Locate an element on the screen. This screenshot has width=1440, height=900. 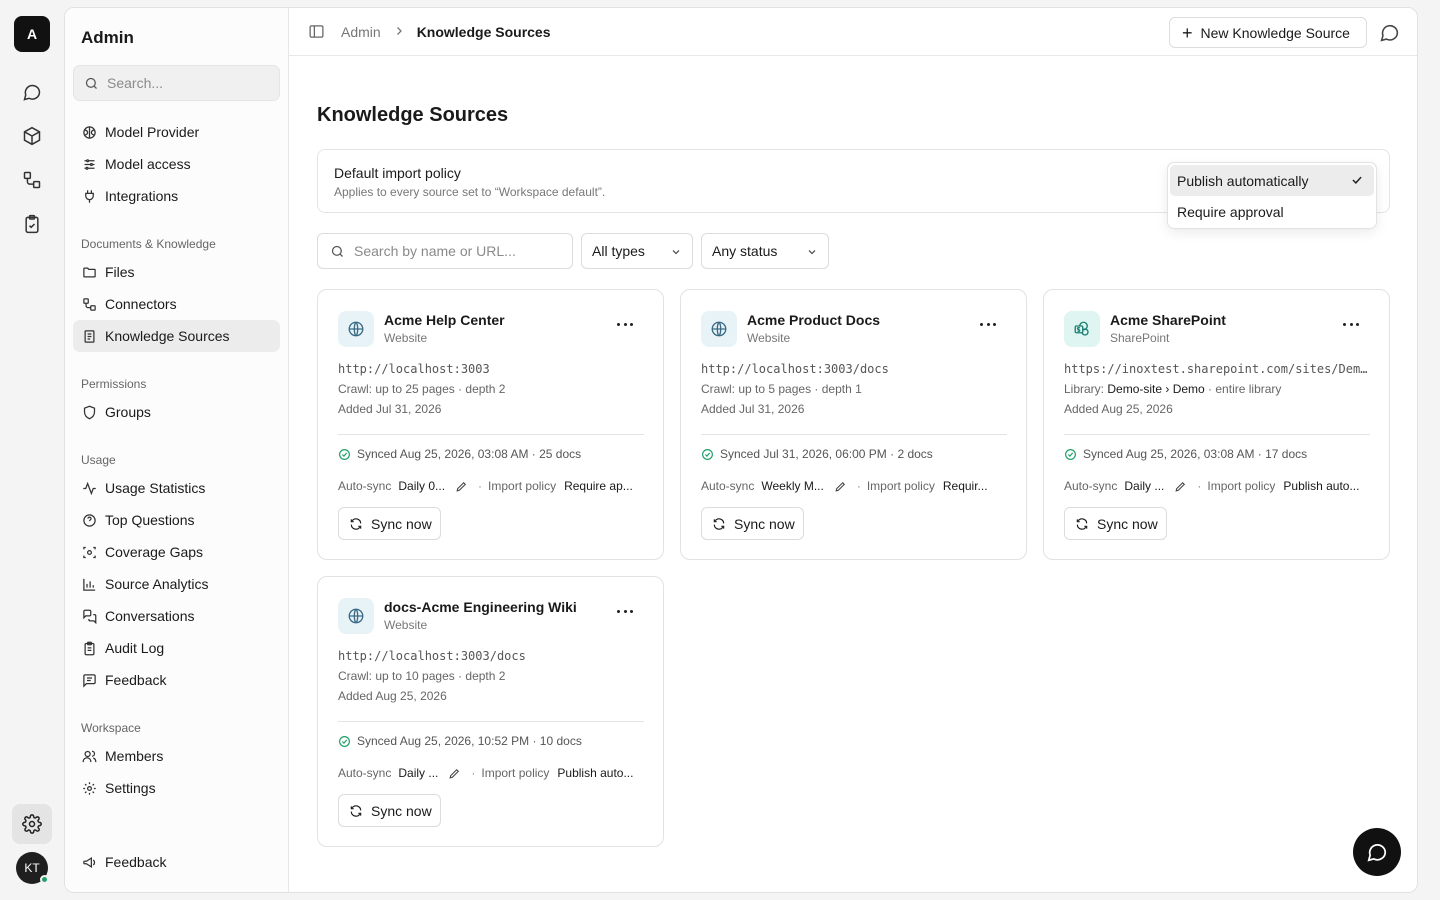
sidebar-item-label: Files is located at coordinates (120, 272).